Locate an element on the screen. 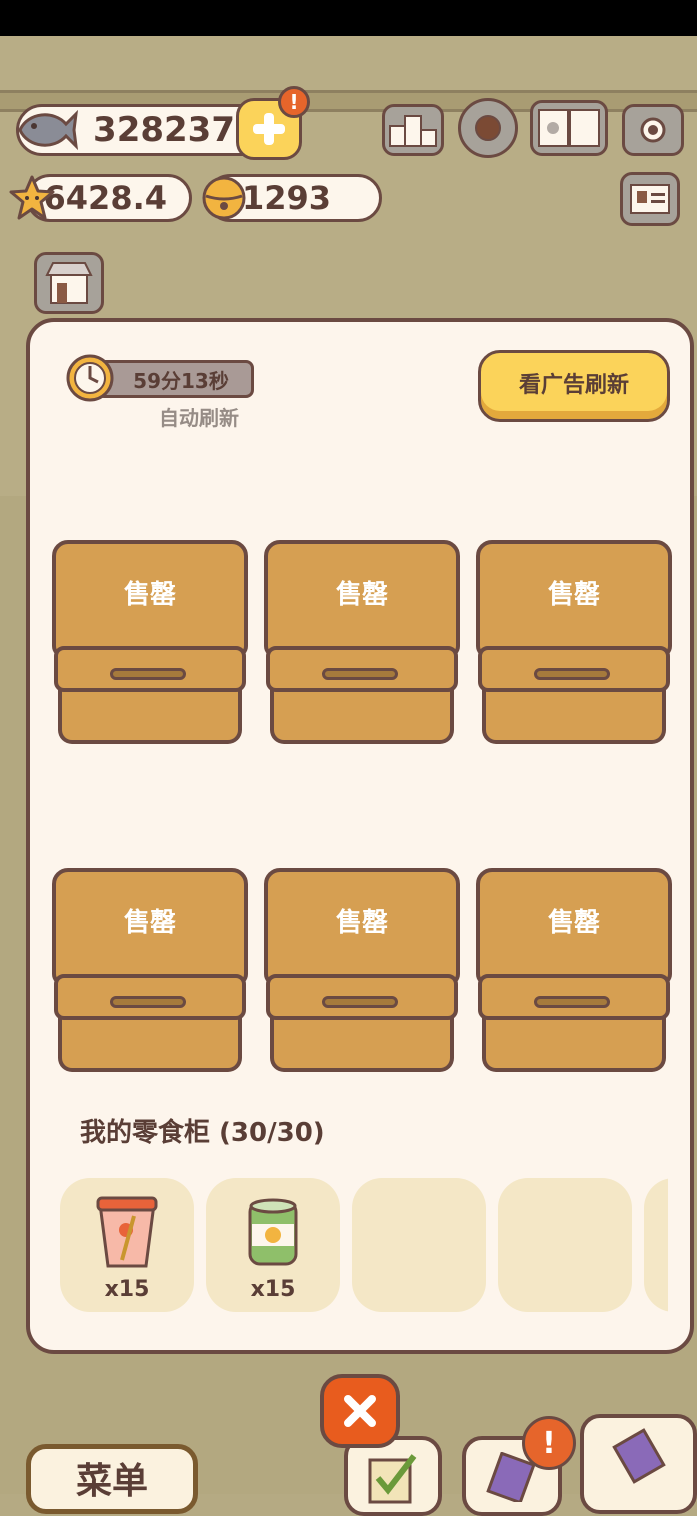 This screenshot has width=697, height=1516. auto-refresh-label: 自动刷新 is located at coordinates (199, 418).